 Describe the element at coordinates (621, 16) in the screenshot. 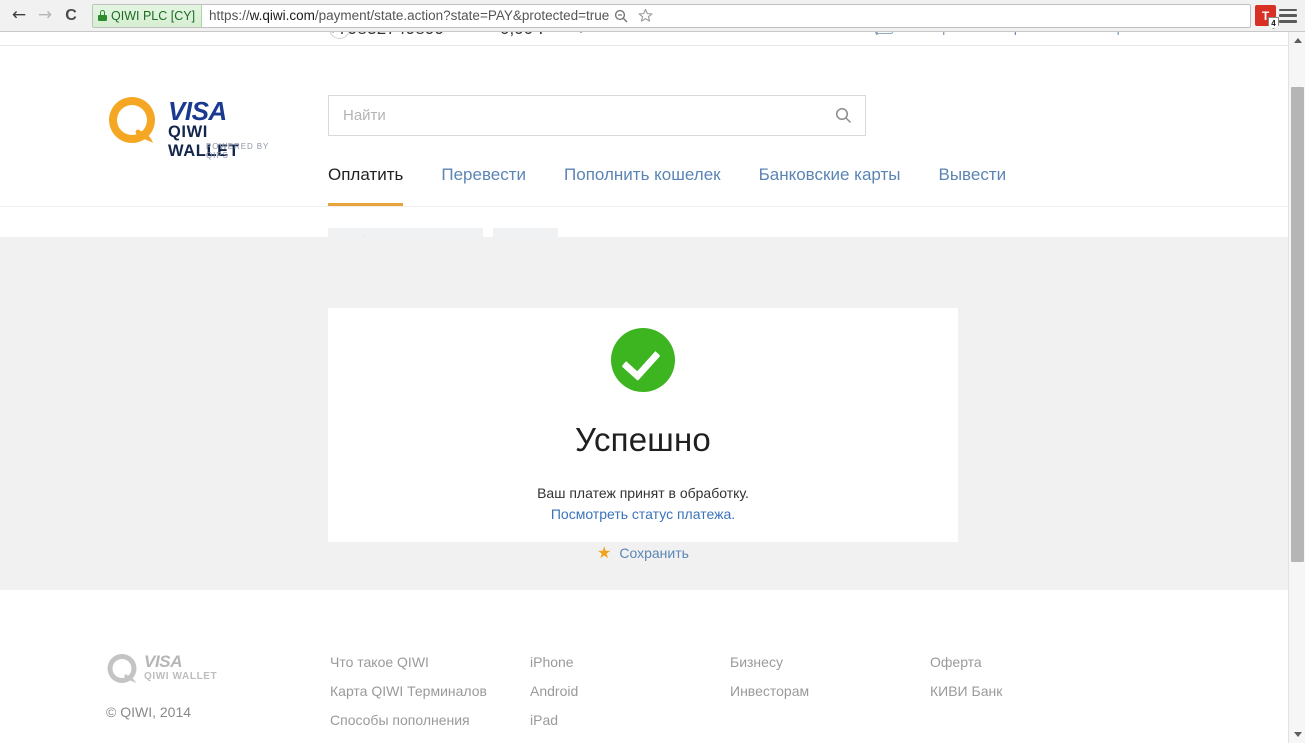

I see `zoom-search-icon` at that location.